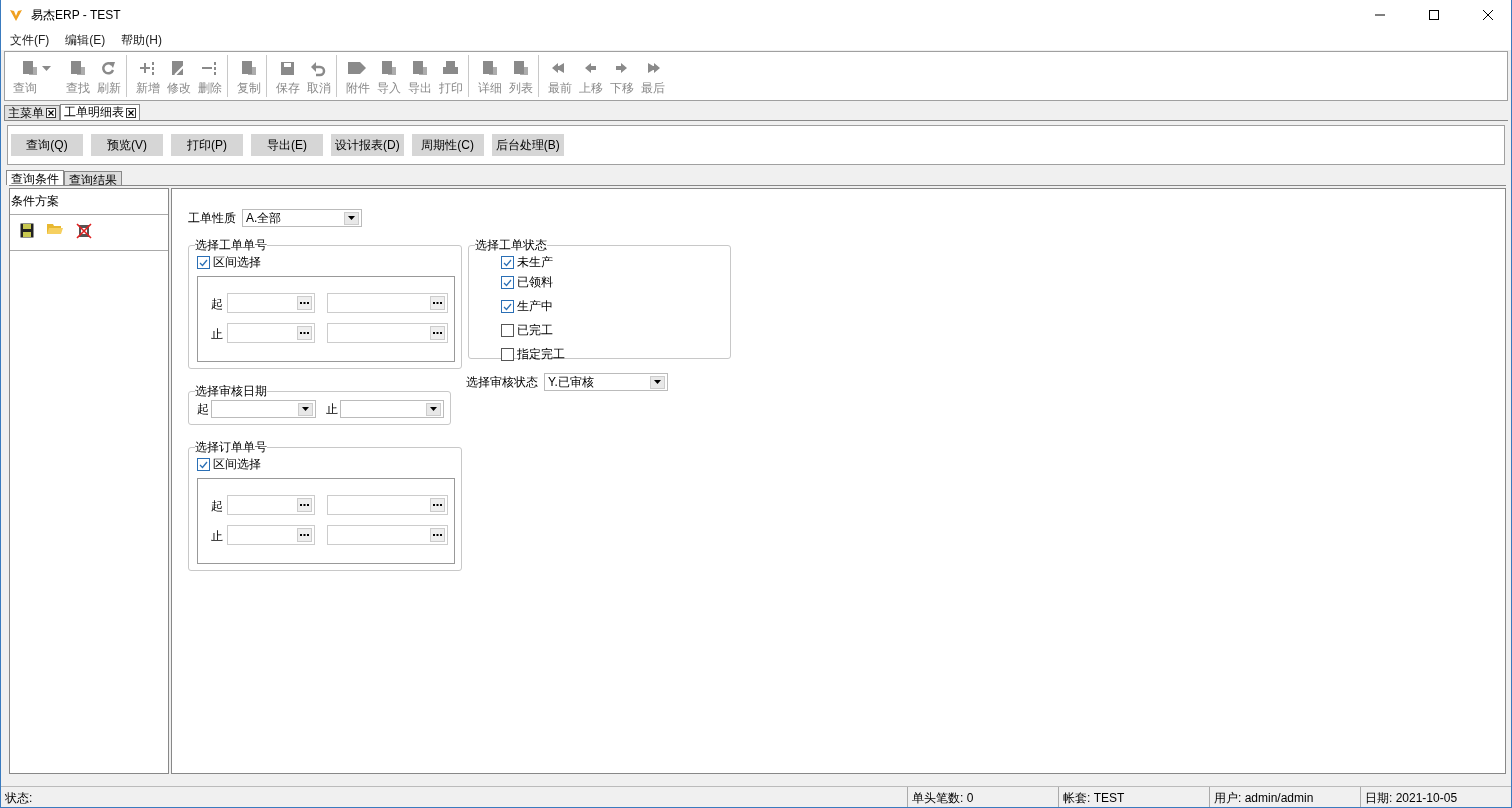 This screenshot has height=808, width=1512. I want to click on add-row-icon, so click(146, 68).